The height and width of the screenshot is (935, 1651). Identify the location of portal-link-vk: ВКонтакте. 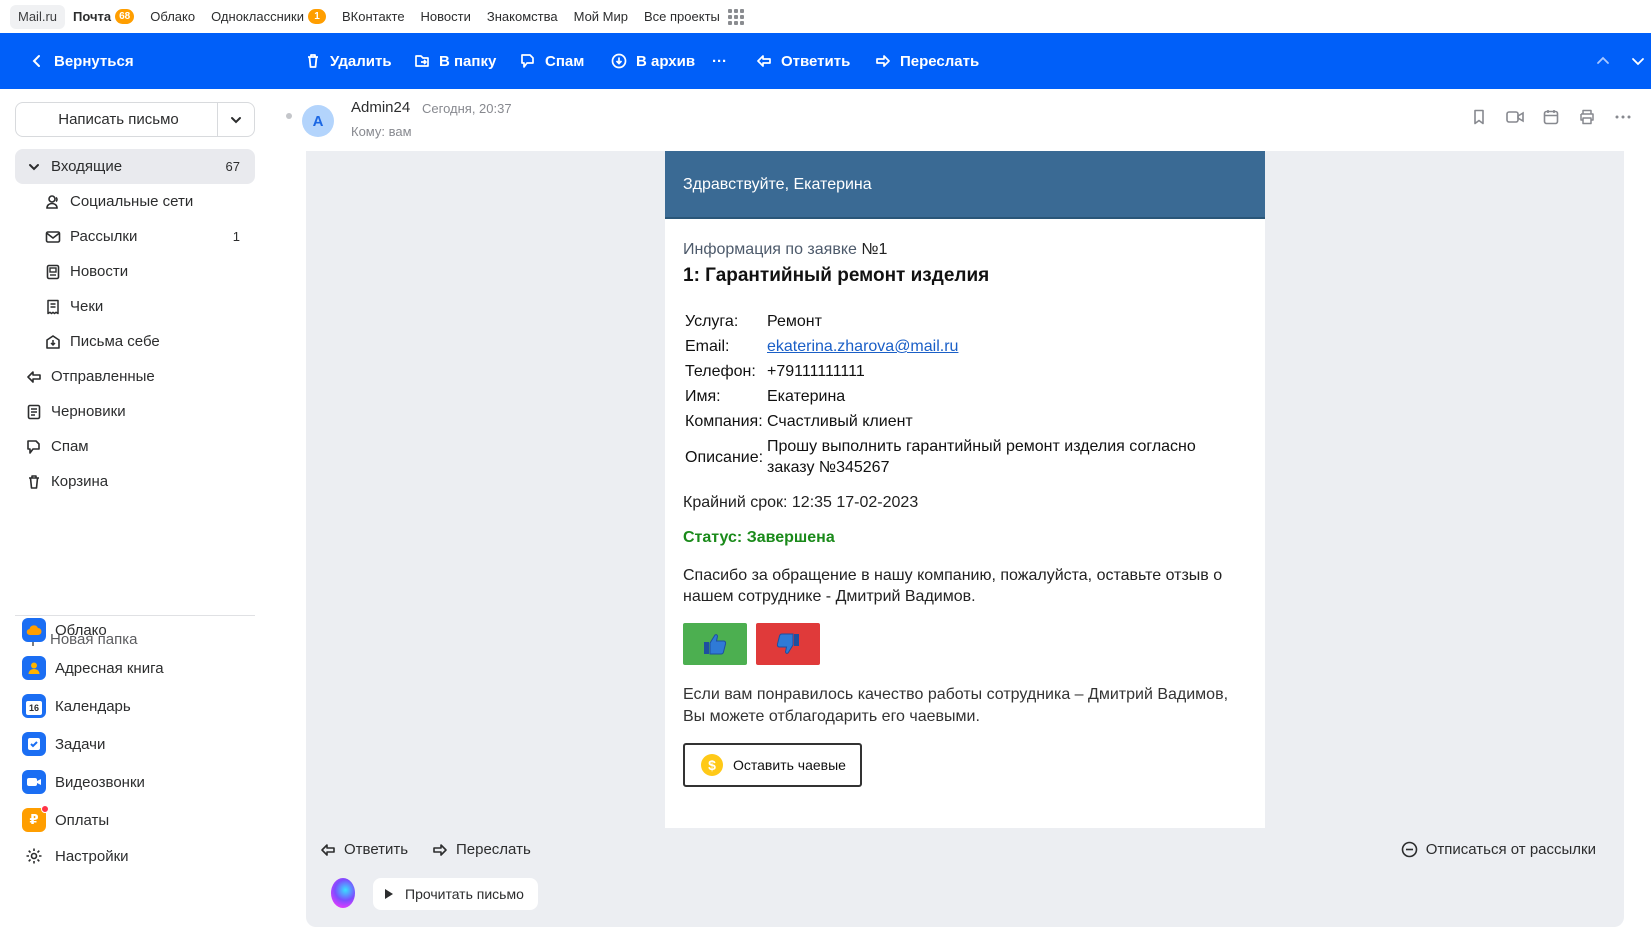
(373, 17).